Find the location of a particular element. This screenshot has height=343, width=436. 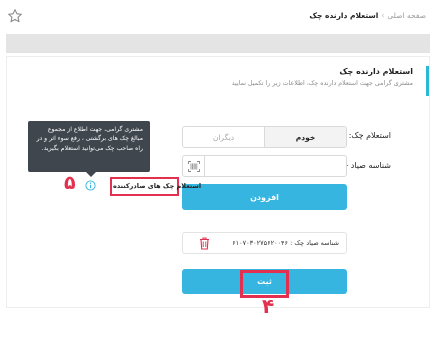

title-accent-bar is located at coordinates (427, 81).